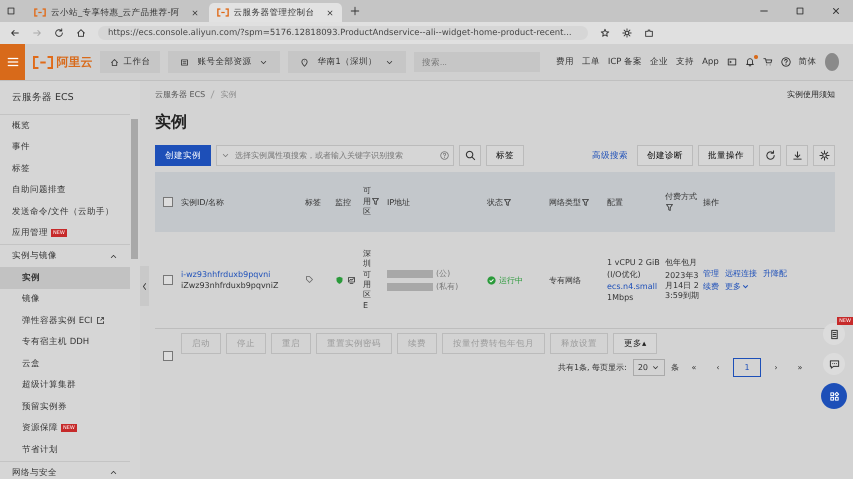 The image size is (853, 479). Describe the element at coordinates (710, 62) in the screenshot. I see `top-link: App` at that location.